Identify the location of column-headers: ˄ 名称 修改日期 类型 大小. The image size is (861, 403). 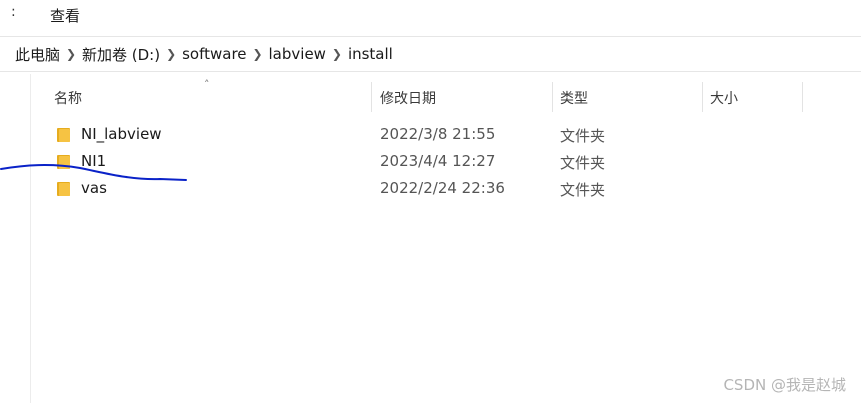
(430, 98).